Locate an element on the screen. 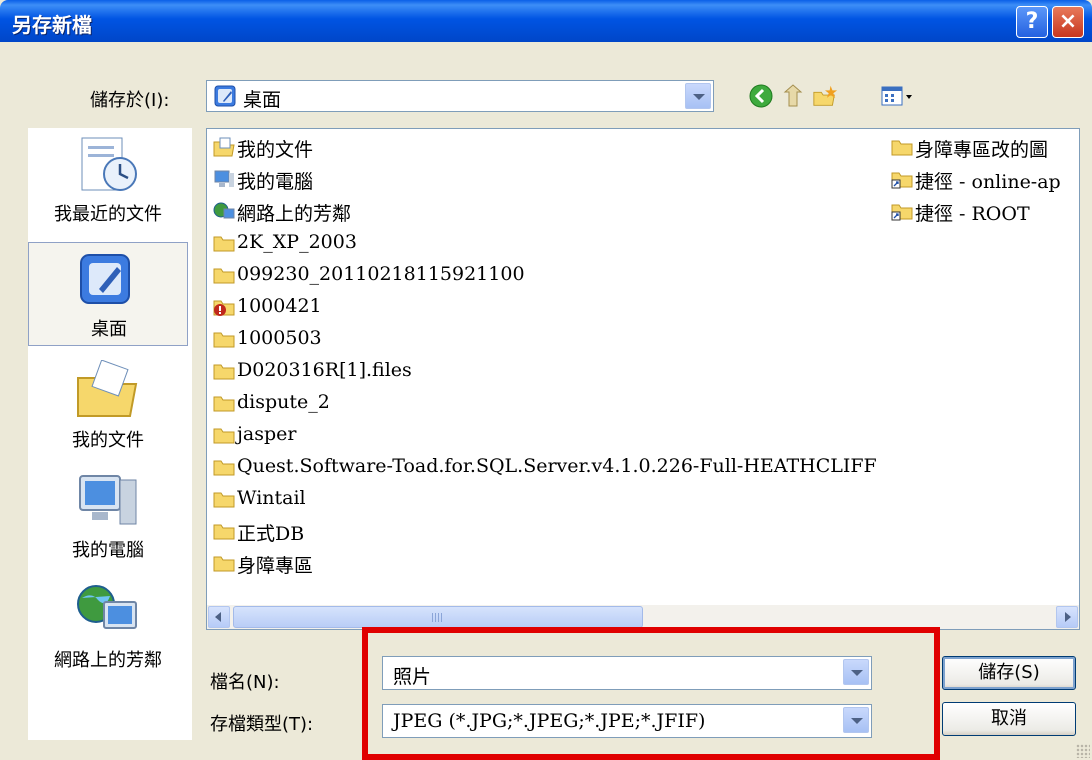  places-bar: 我最近的文件 桌面 我的文件 我的電腦 網路上的芳鄰 is located at coordinates (110, 434).